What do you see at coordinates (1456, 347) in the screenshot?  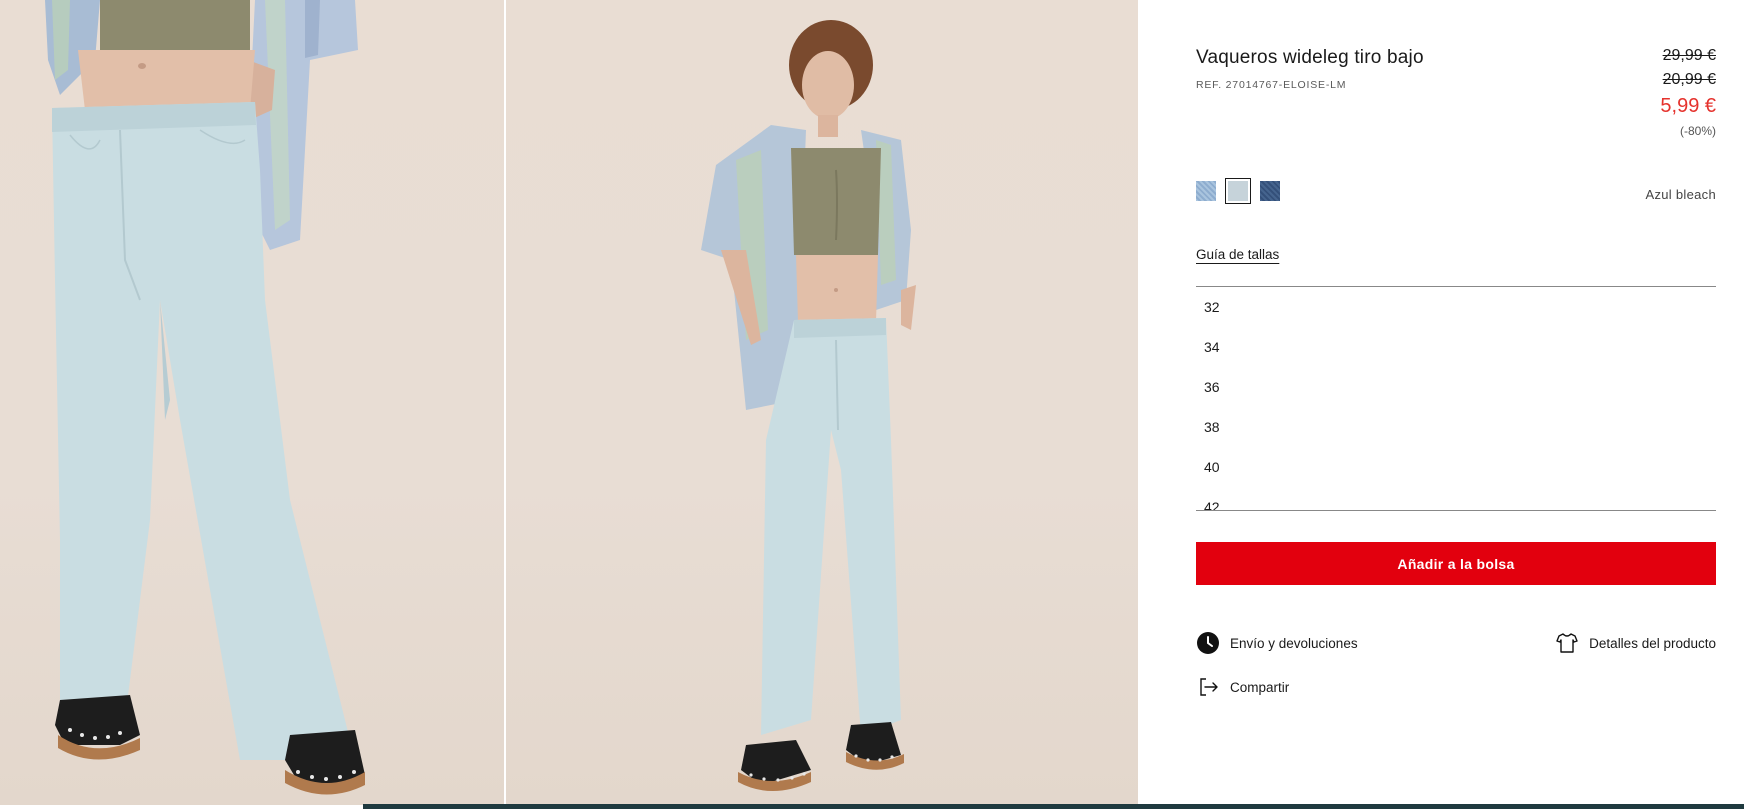 I see `size-option: 34` at bounding box center [1456, 347].